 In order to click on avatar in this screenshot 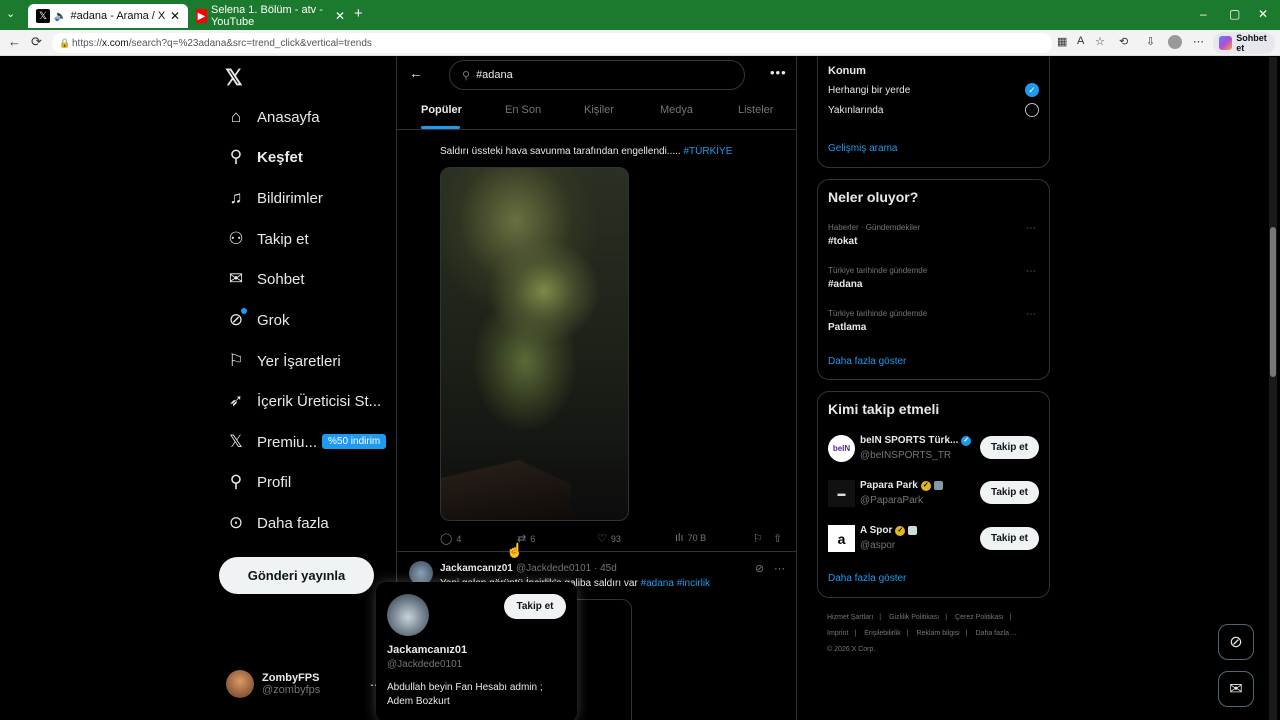, I will do `click(408, 615)`.